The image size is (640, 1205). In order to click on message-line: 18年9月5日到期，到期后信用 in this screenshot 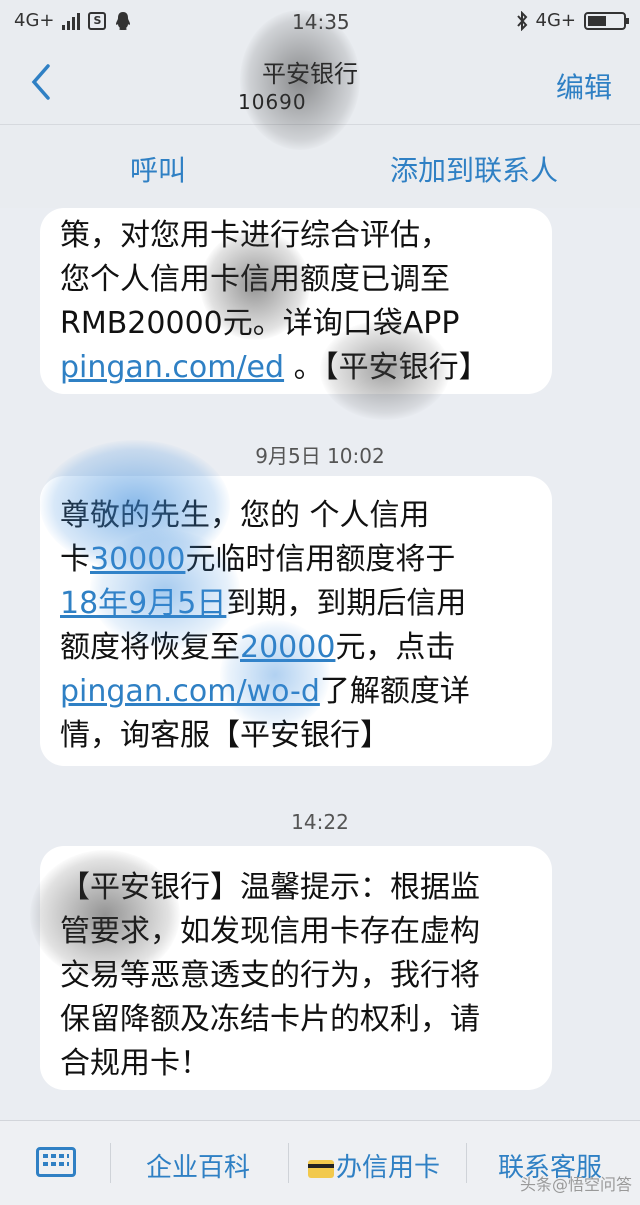, I will do `click(296, 604)`.